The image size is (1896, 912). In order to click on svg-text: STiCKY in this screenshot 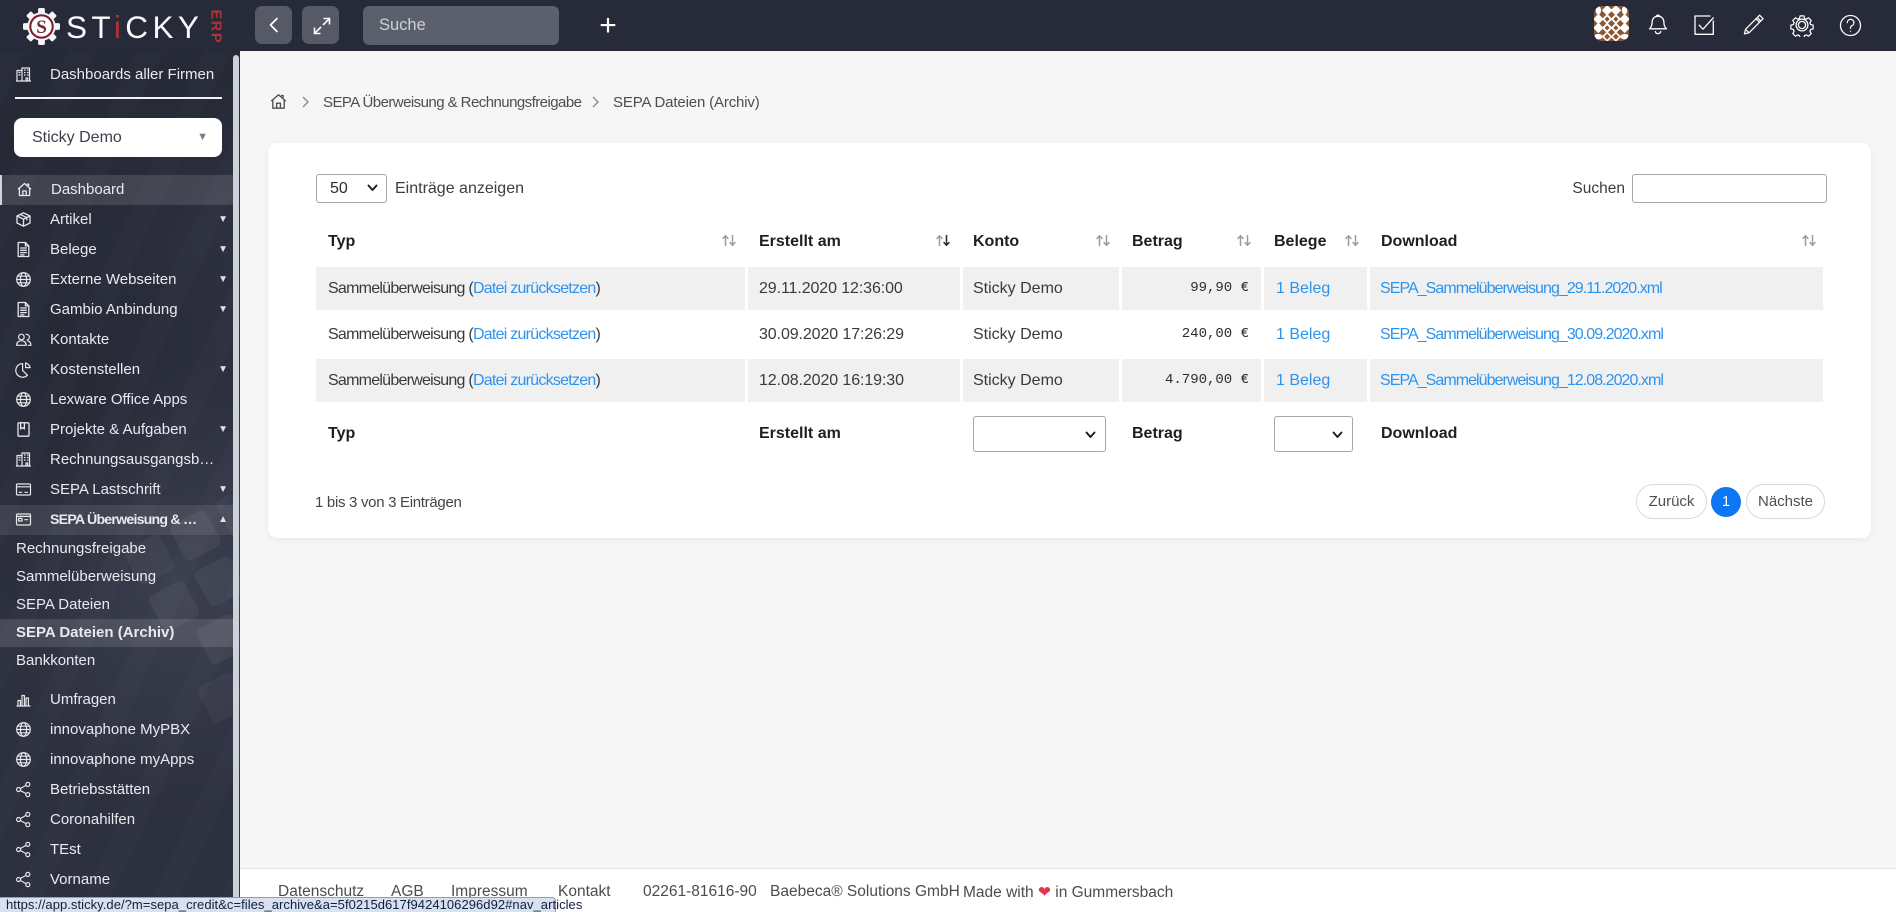, I will do `click(134, 27)`.